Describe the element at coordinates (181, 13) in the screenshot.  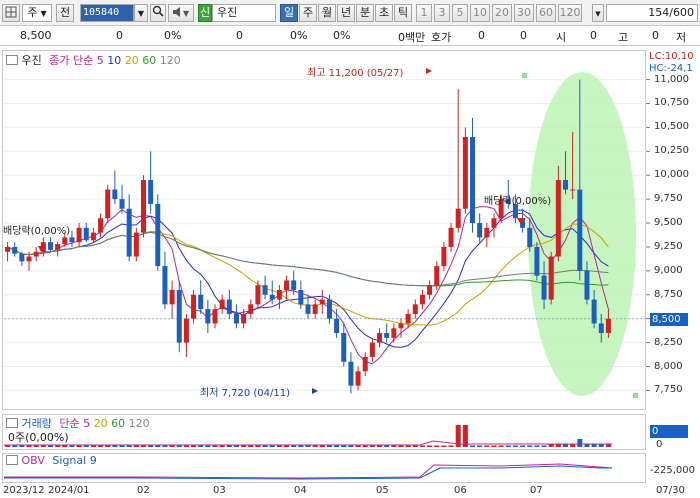
I see `sound-icon: ▼` at that location.